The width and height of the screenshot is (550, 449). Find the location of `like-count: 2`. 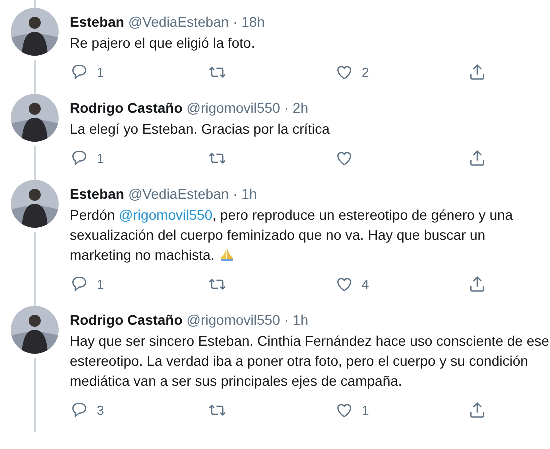

like-count: 2 is located at coordinates (366, 72).